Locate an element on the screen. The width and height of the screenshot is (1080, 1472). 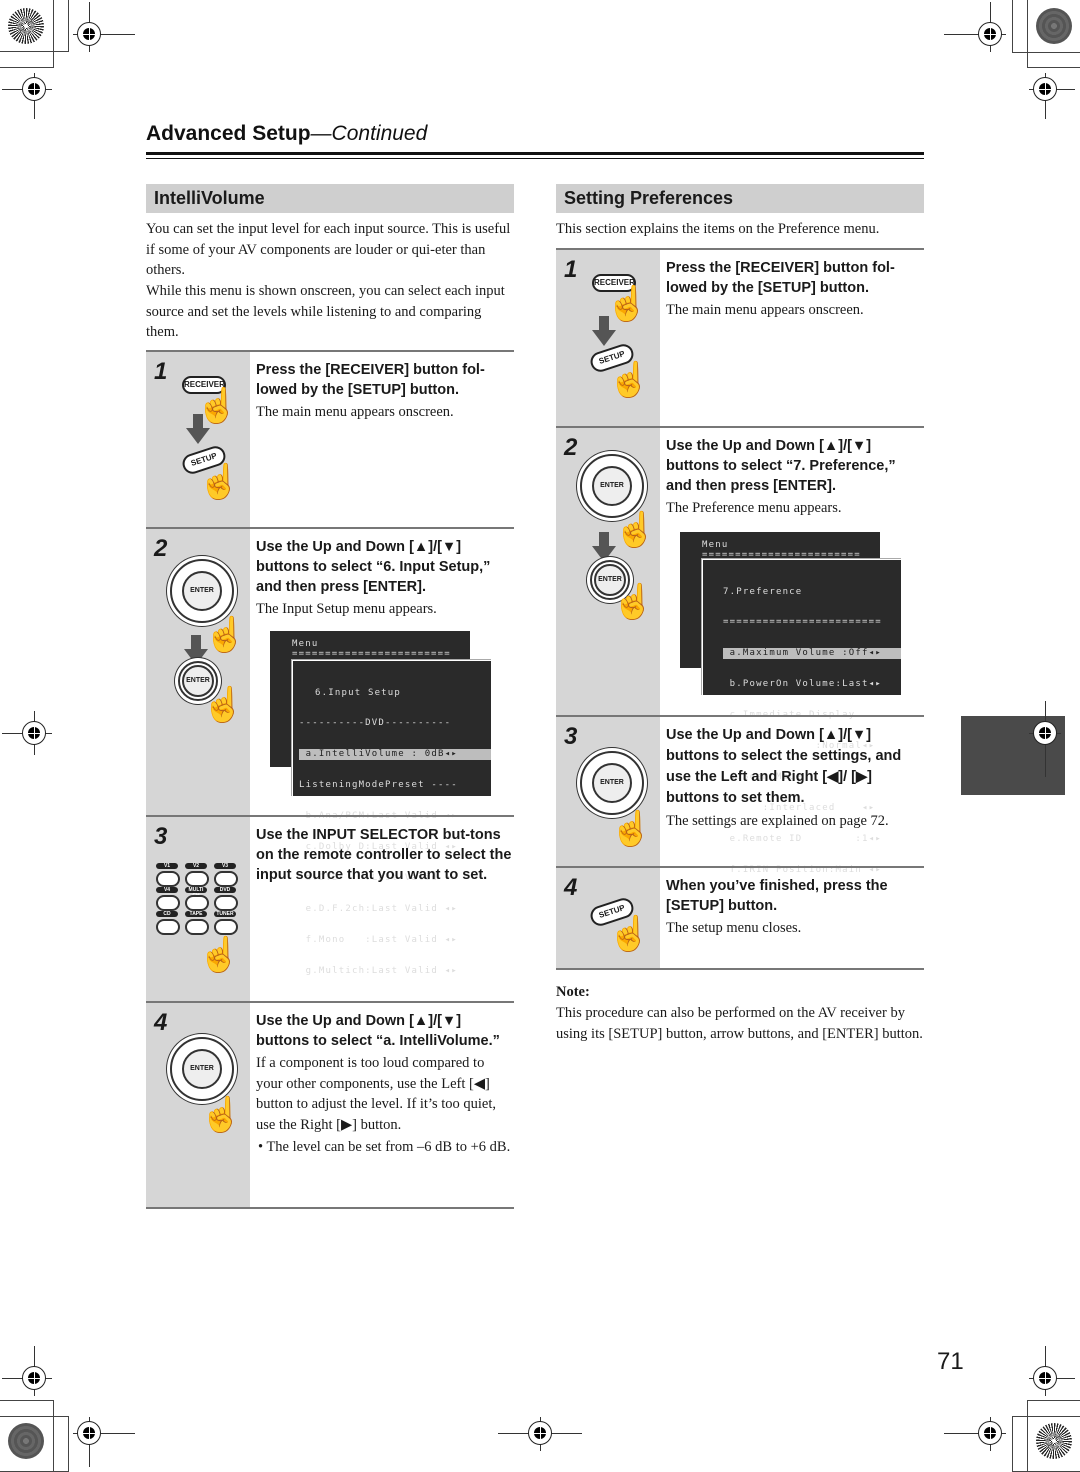
section-heading-intellivolume: IntelliVolume is located at coordinates (330, 198).